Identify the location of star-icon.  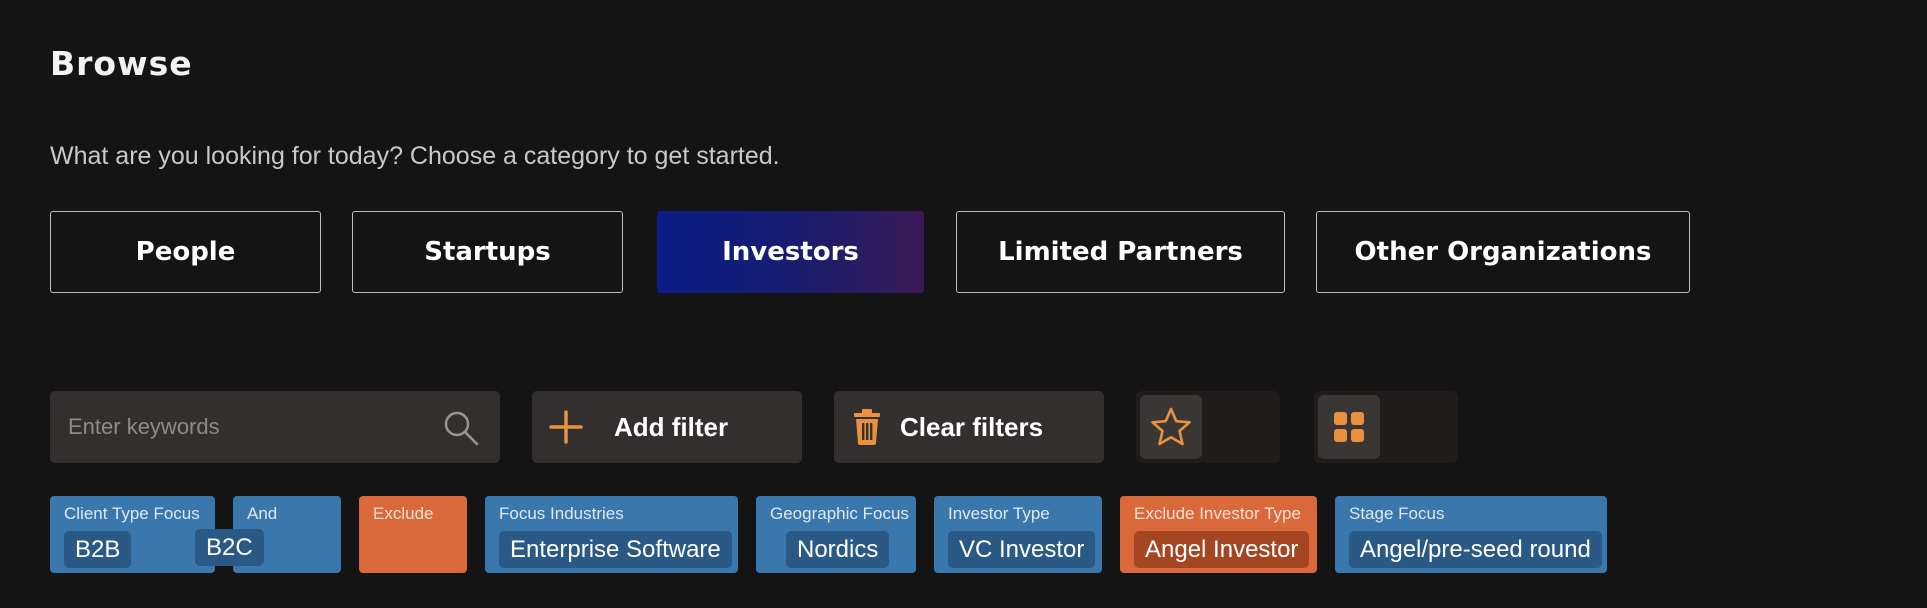
(1171, 427).